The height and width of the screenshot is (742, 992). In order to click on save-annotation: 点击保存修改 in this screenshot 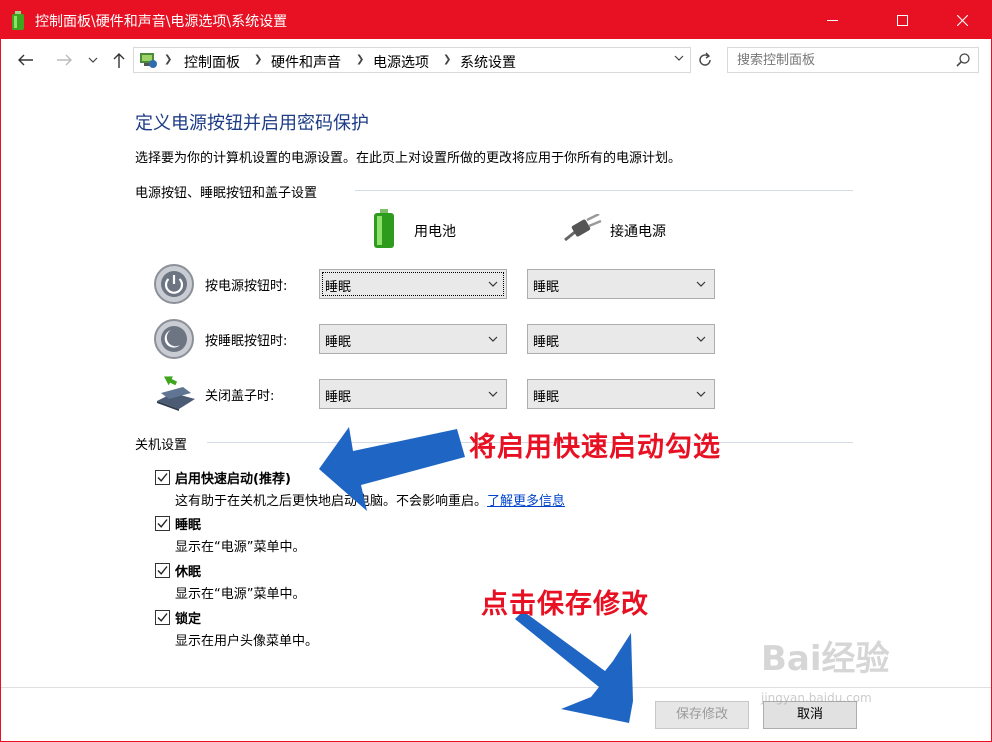, I will do `click(565, 604)`.